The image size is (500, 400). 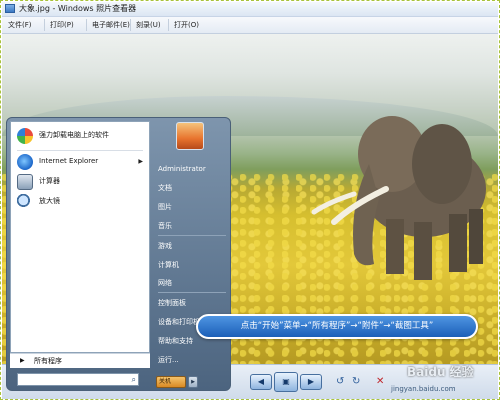 What do you see at coordinates (179, 322) in the screenshot?
I see `link-devices-printers: 设备和打印机` at bounding box center [179, 322].